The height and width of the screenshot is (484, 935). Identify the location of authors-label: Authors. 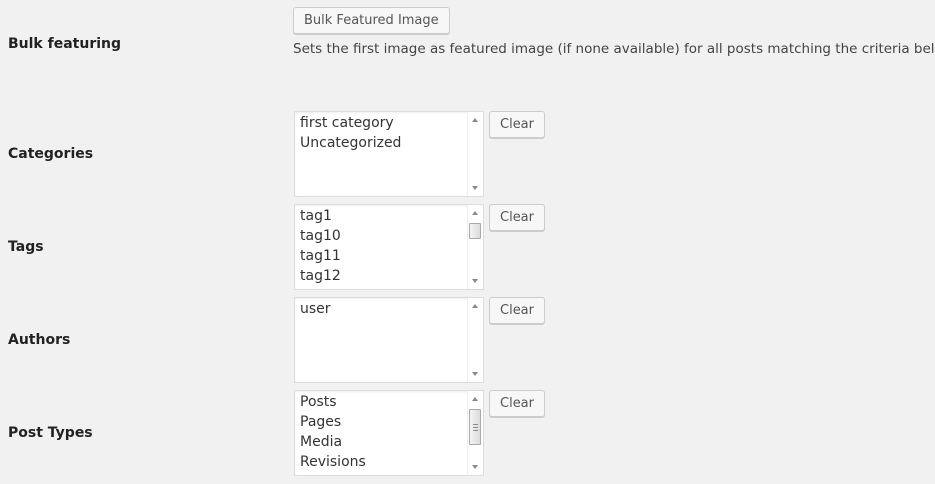
(39, 340).